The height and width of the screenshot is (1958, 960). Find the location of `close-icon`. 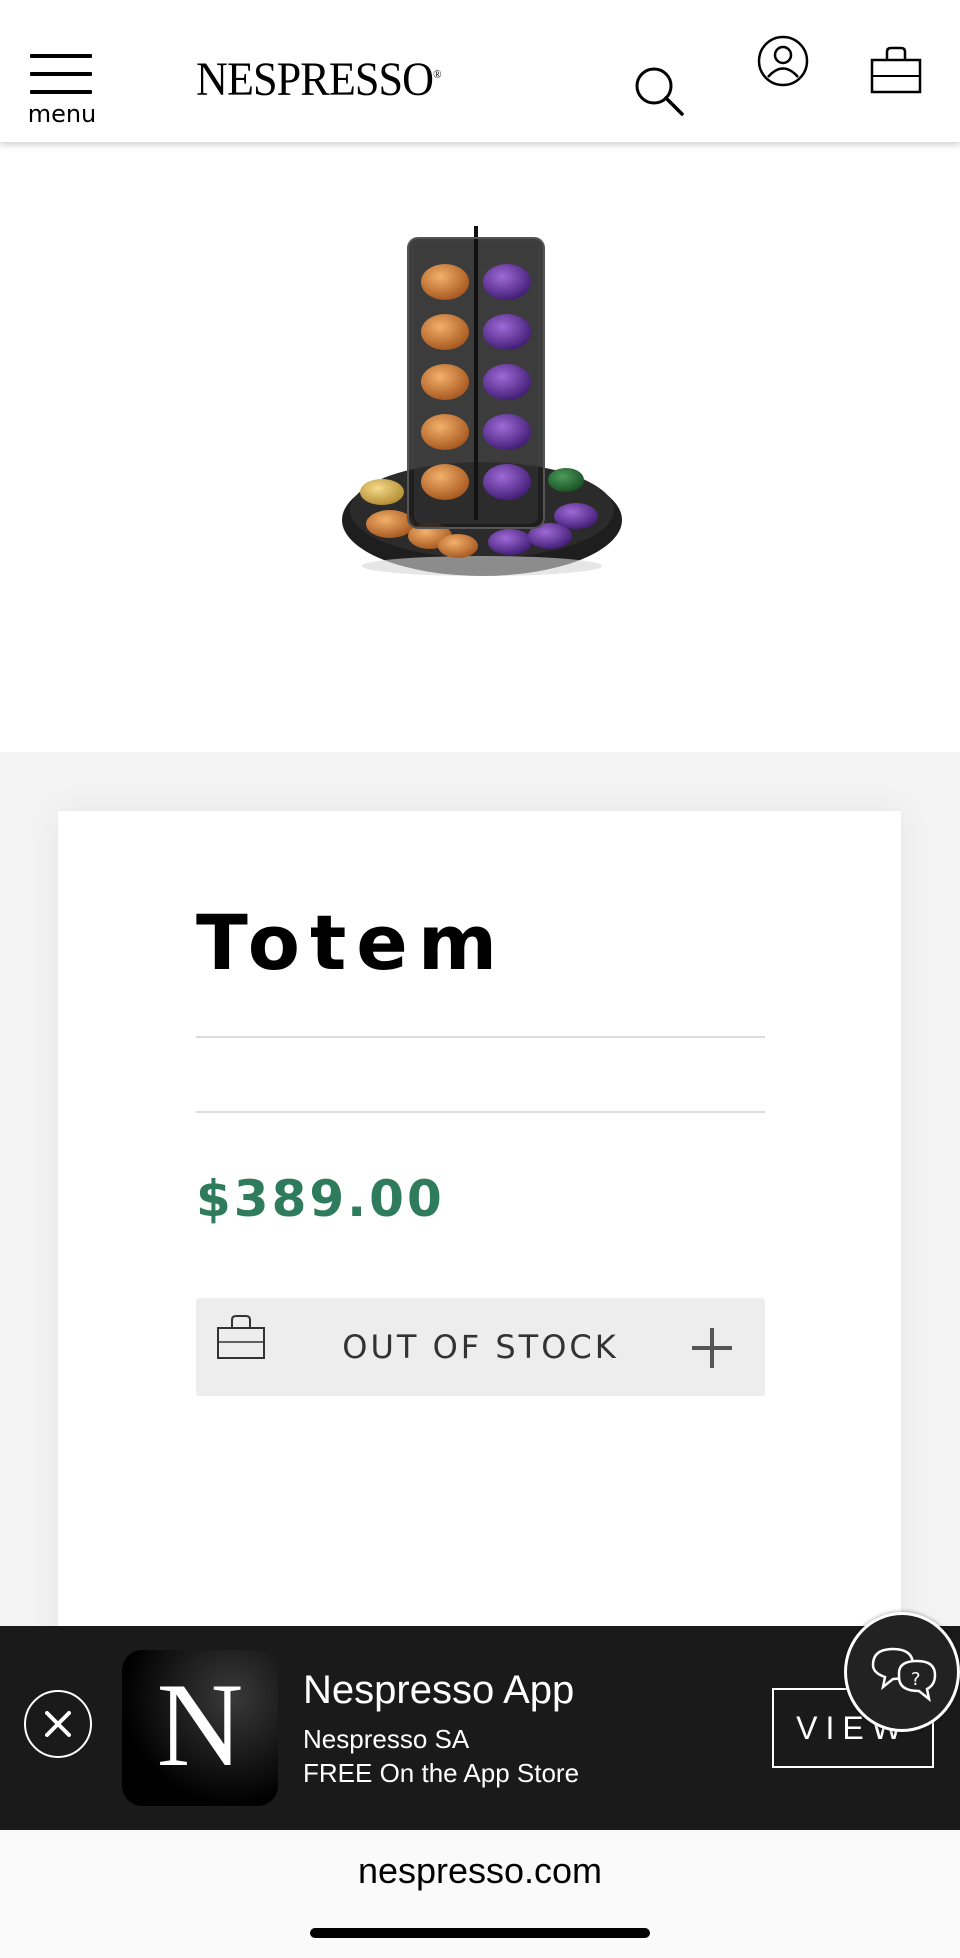

close-icon is located at coordinates (58, 1724).